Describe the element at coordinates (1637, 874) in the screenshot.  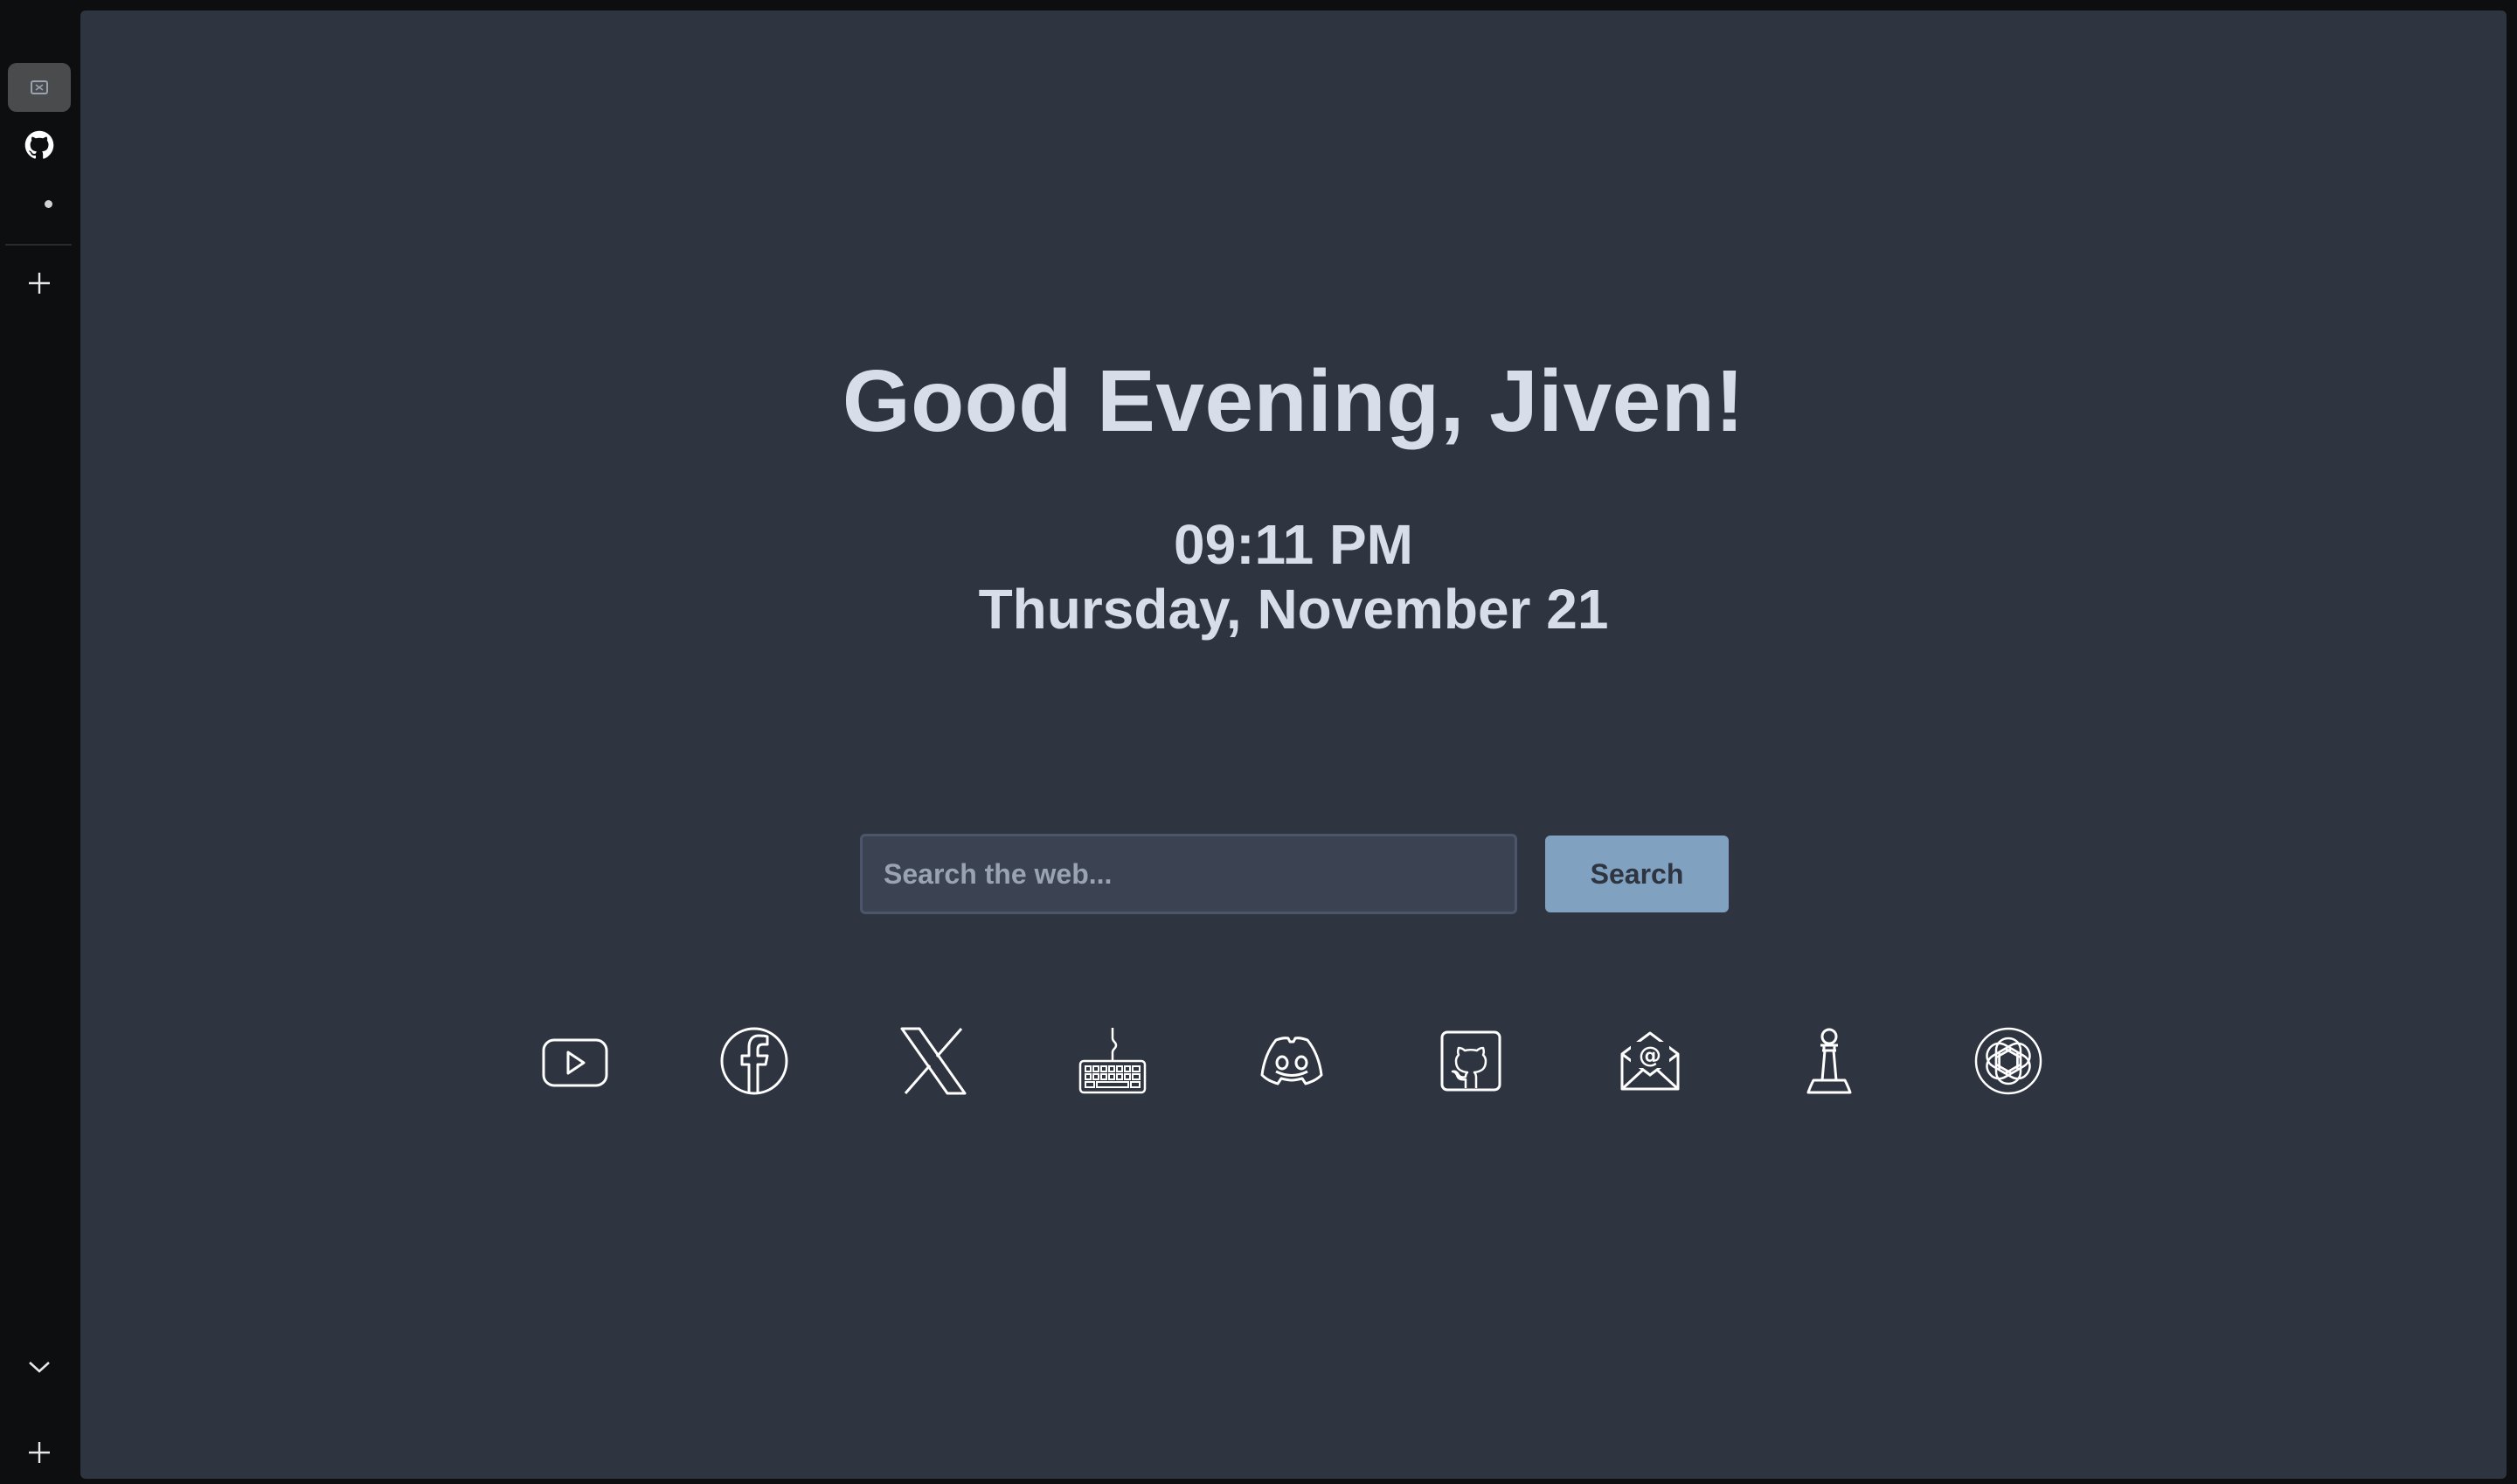
I see `search-button: Search` at that location.